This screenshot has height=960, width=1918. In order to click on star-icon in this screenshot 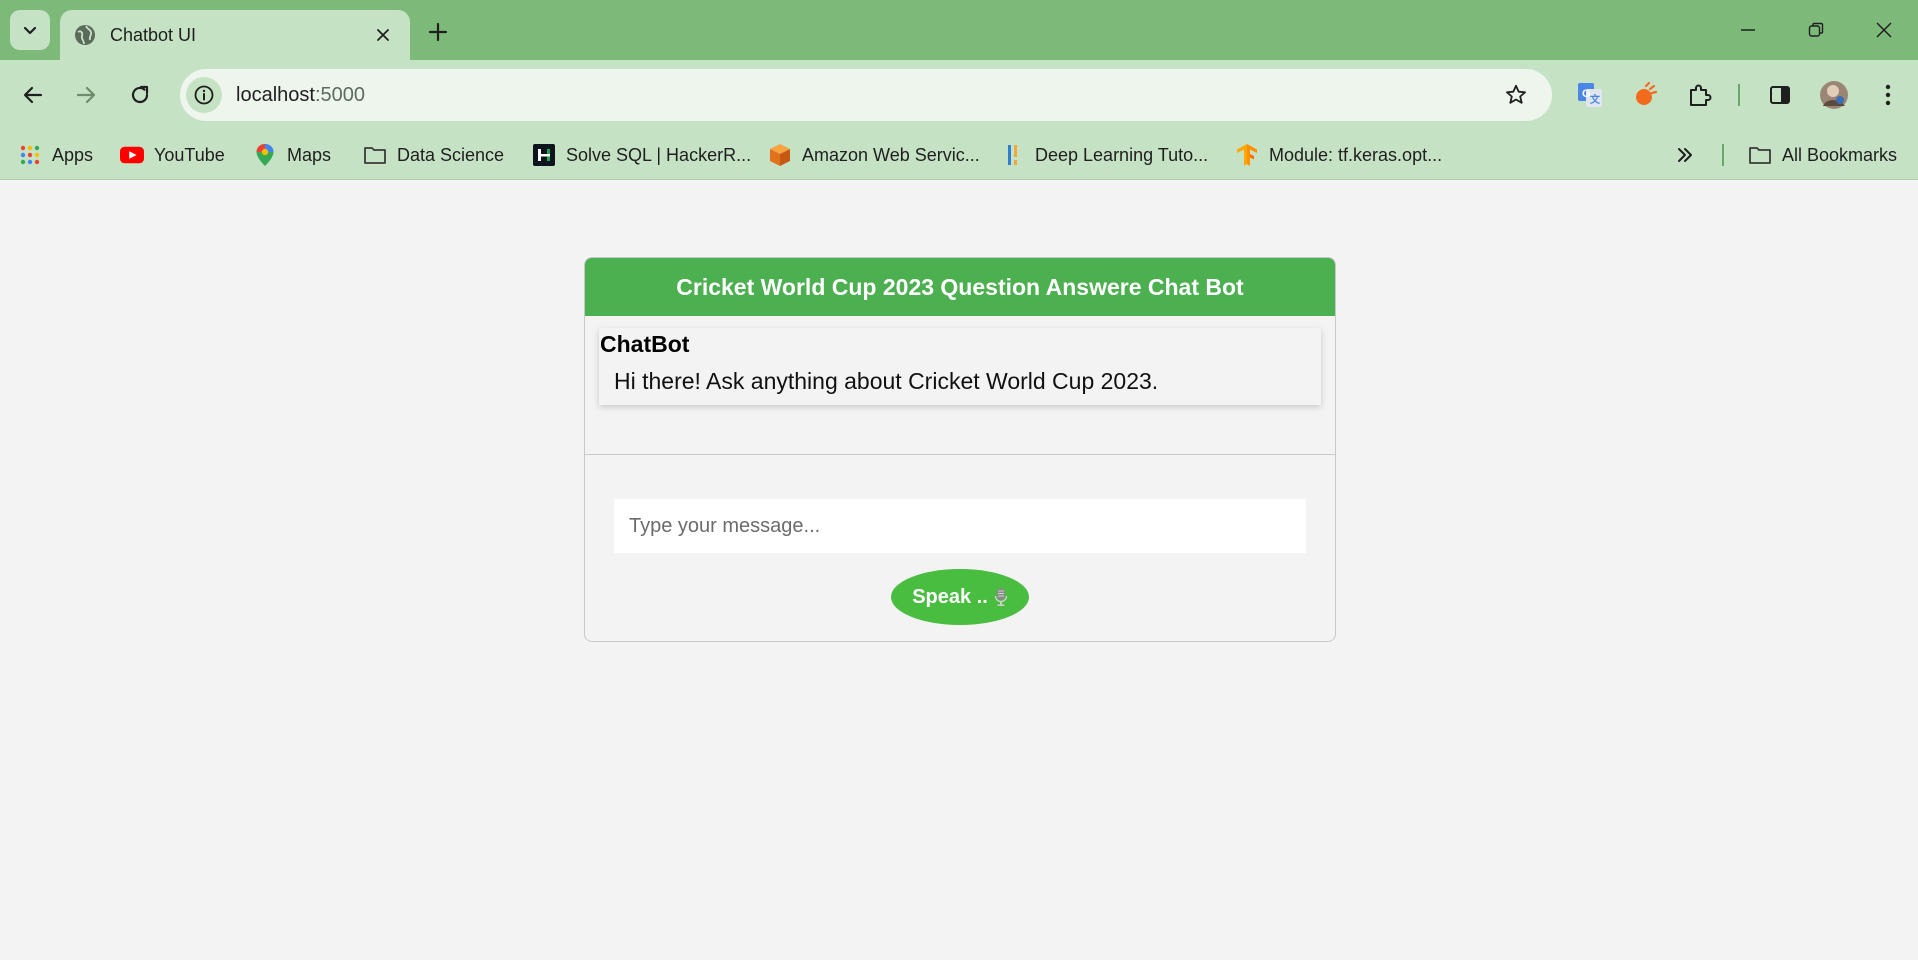, I will do `click(1516, 94)`.